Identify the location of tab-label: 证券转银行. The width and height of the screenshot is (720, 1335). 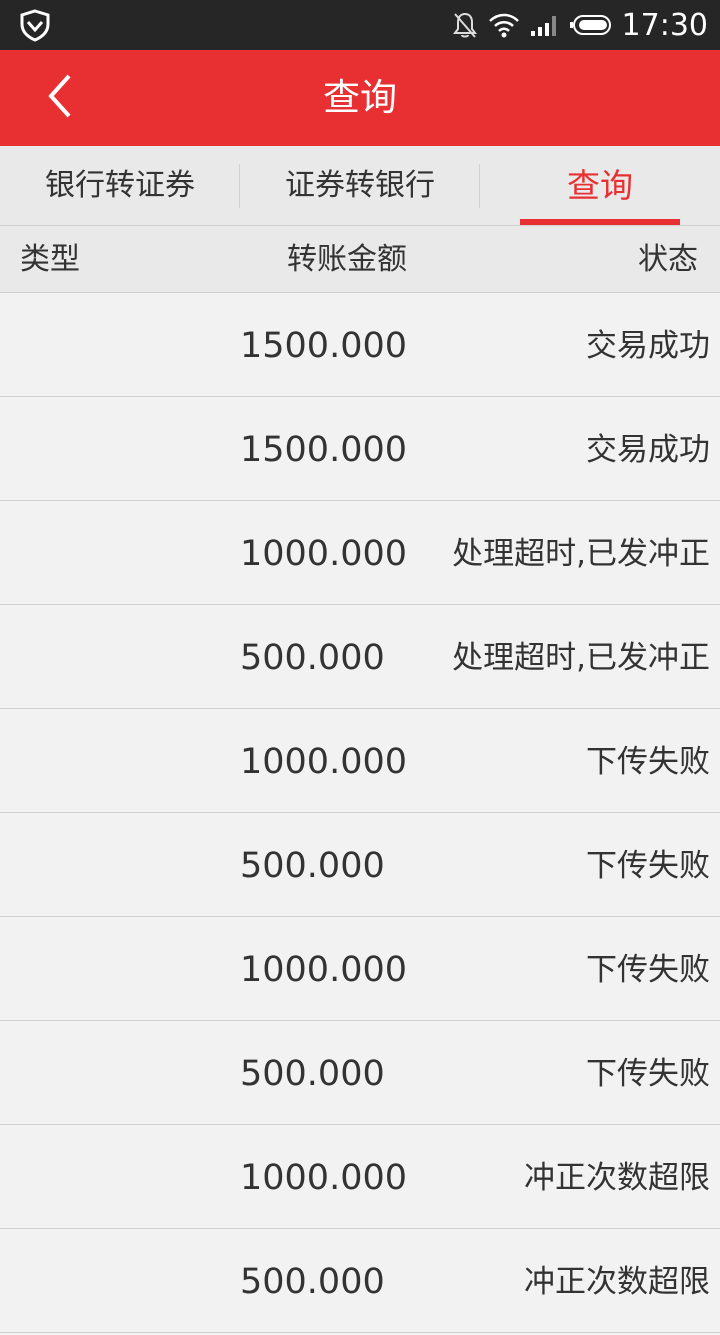
(360, 185).